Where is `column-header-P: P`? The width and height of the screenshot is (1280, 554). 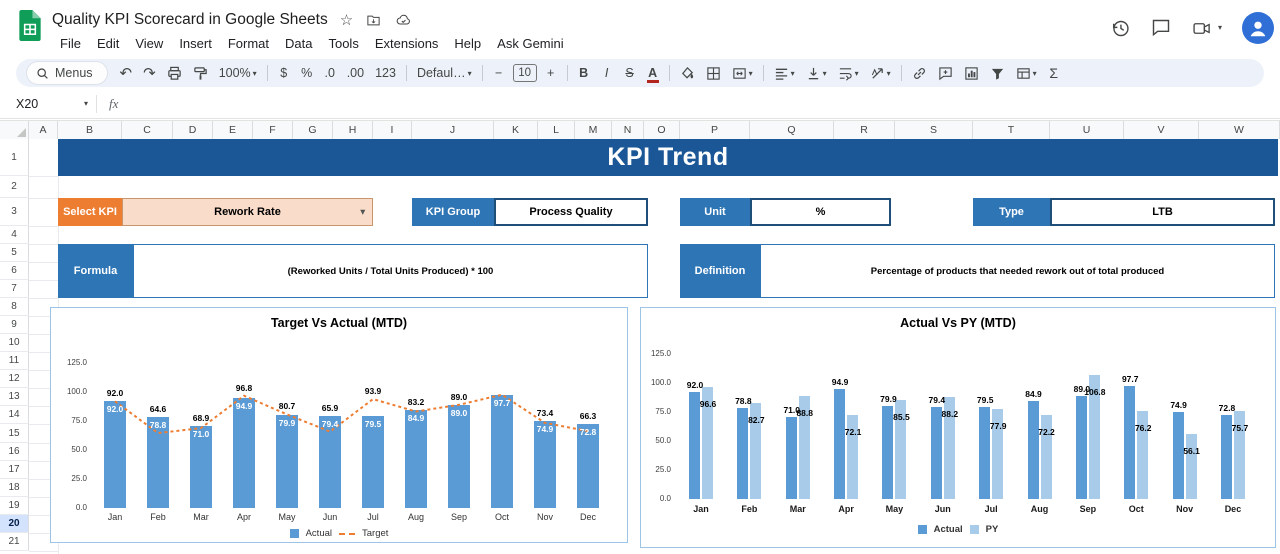
column-header-P: P is located at coordinates (715, 130).